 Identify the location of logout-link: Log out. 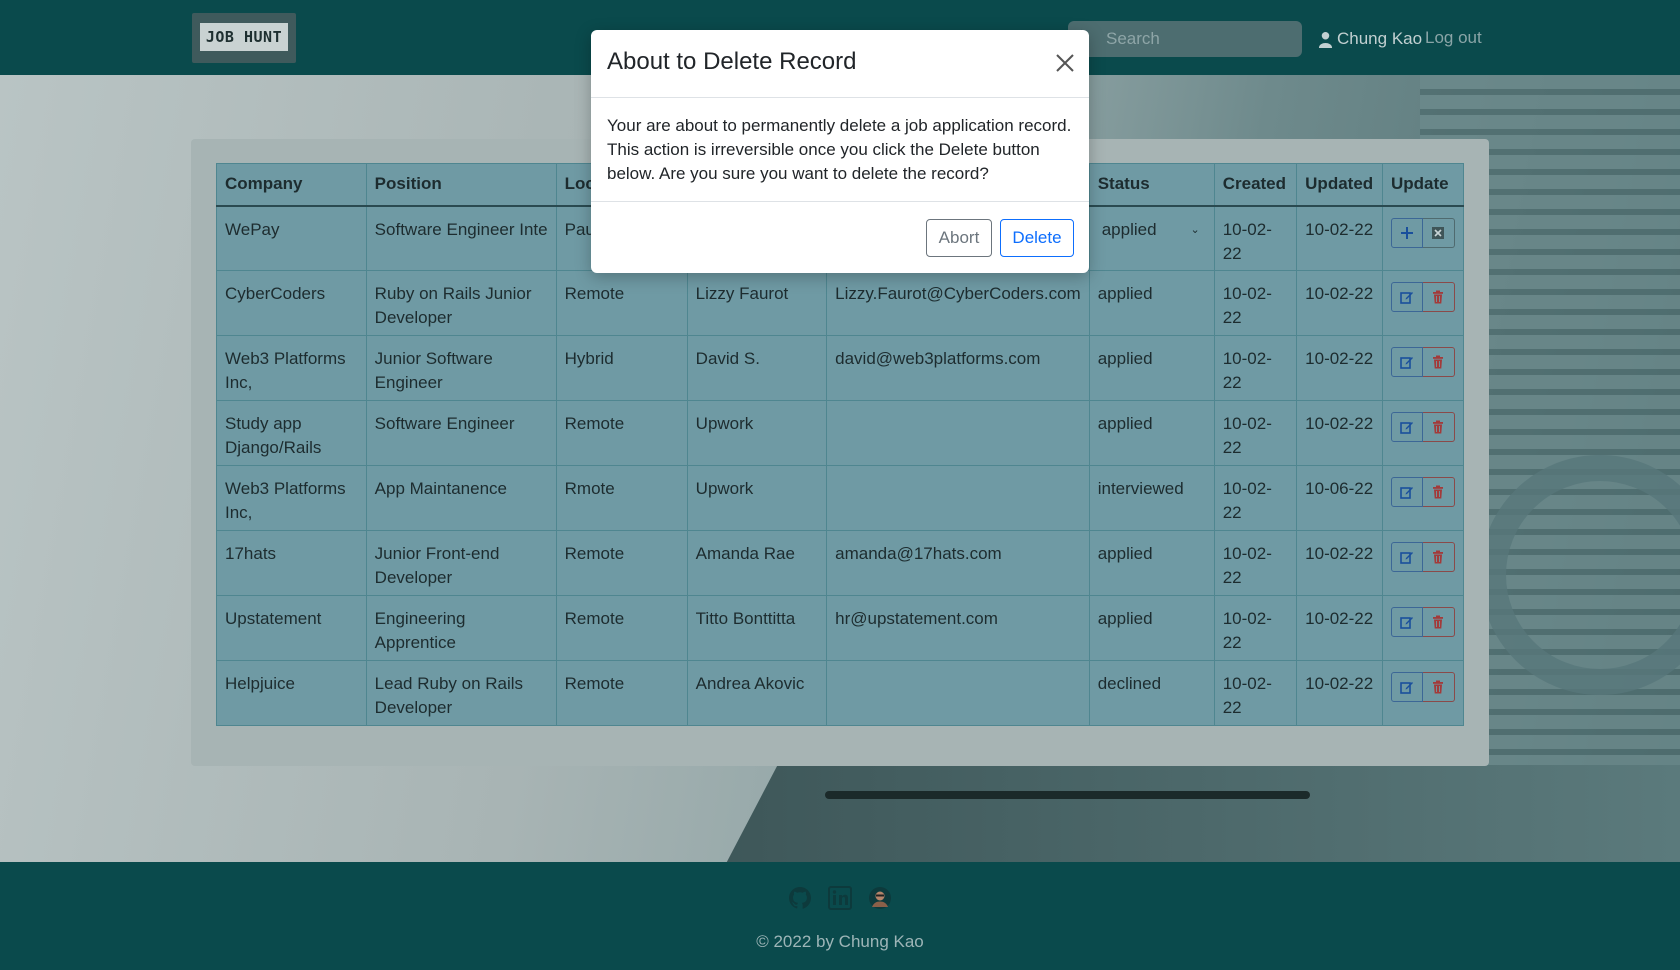
(1453, 38).